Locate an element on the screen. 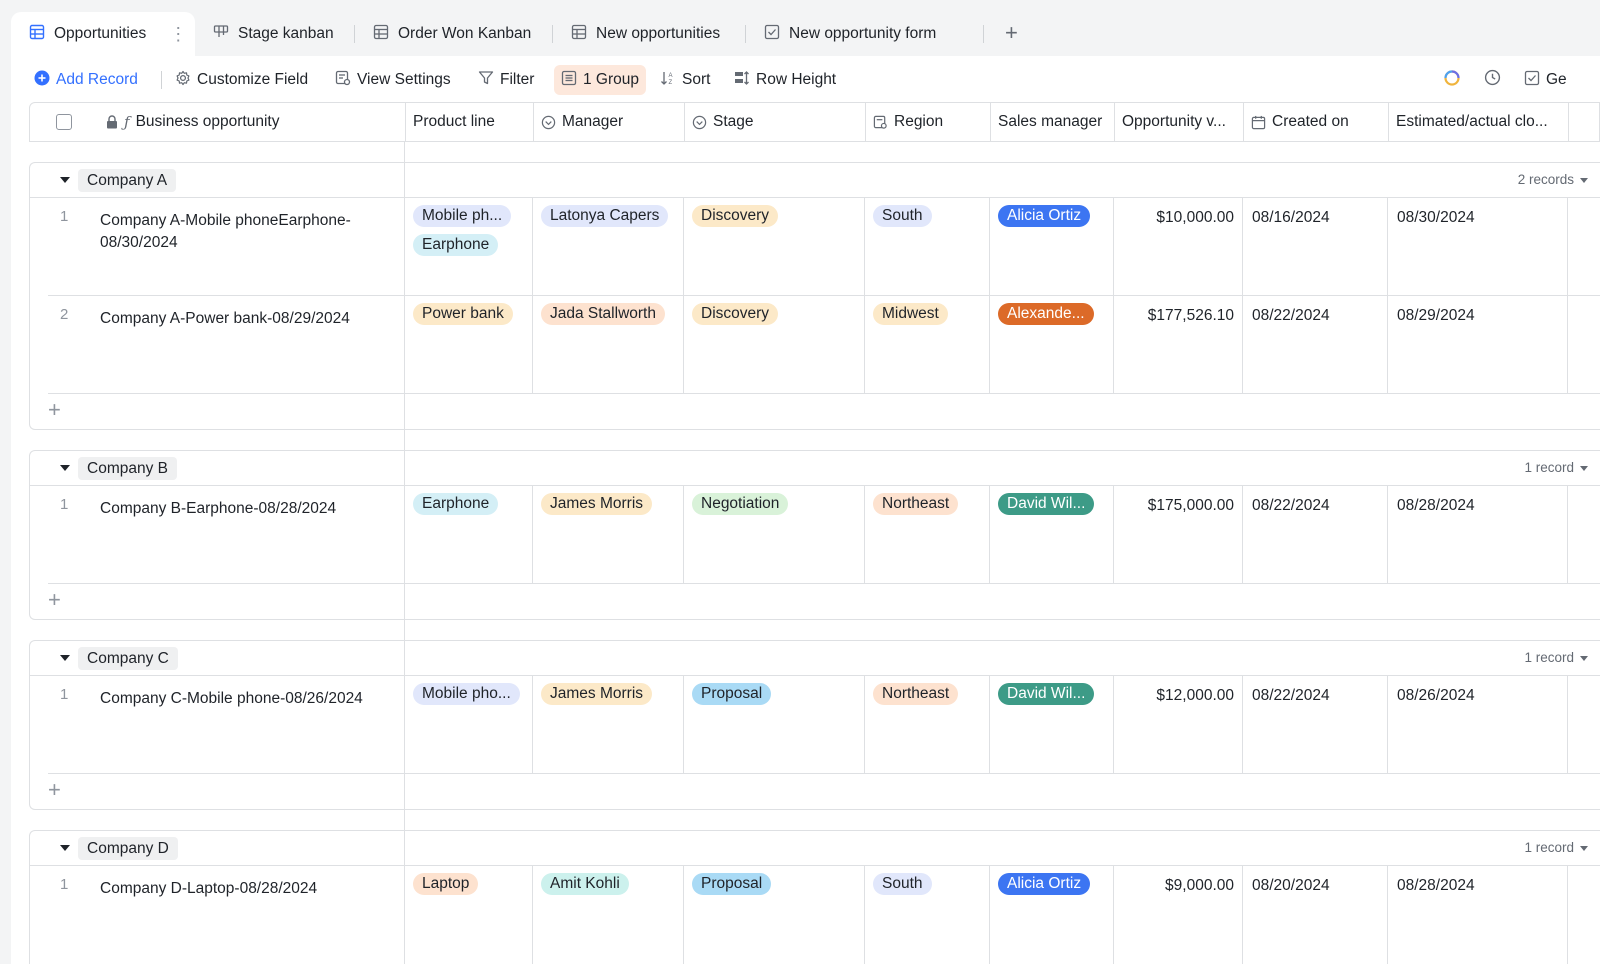 The height and width of the screenshot is (964, 1600). product-line-cell: Laptop is located at coordinates (469, 915).